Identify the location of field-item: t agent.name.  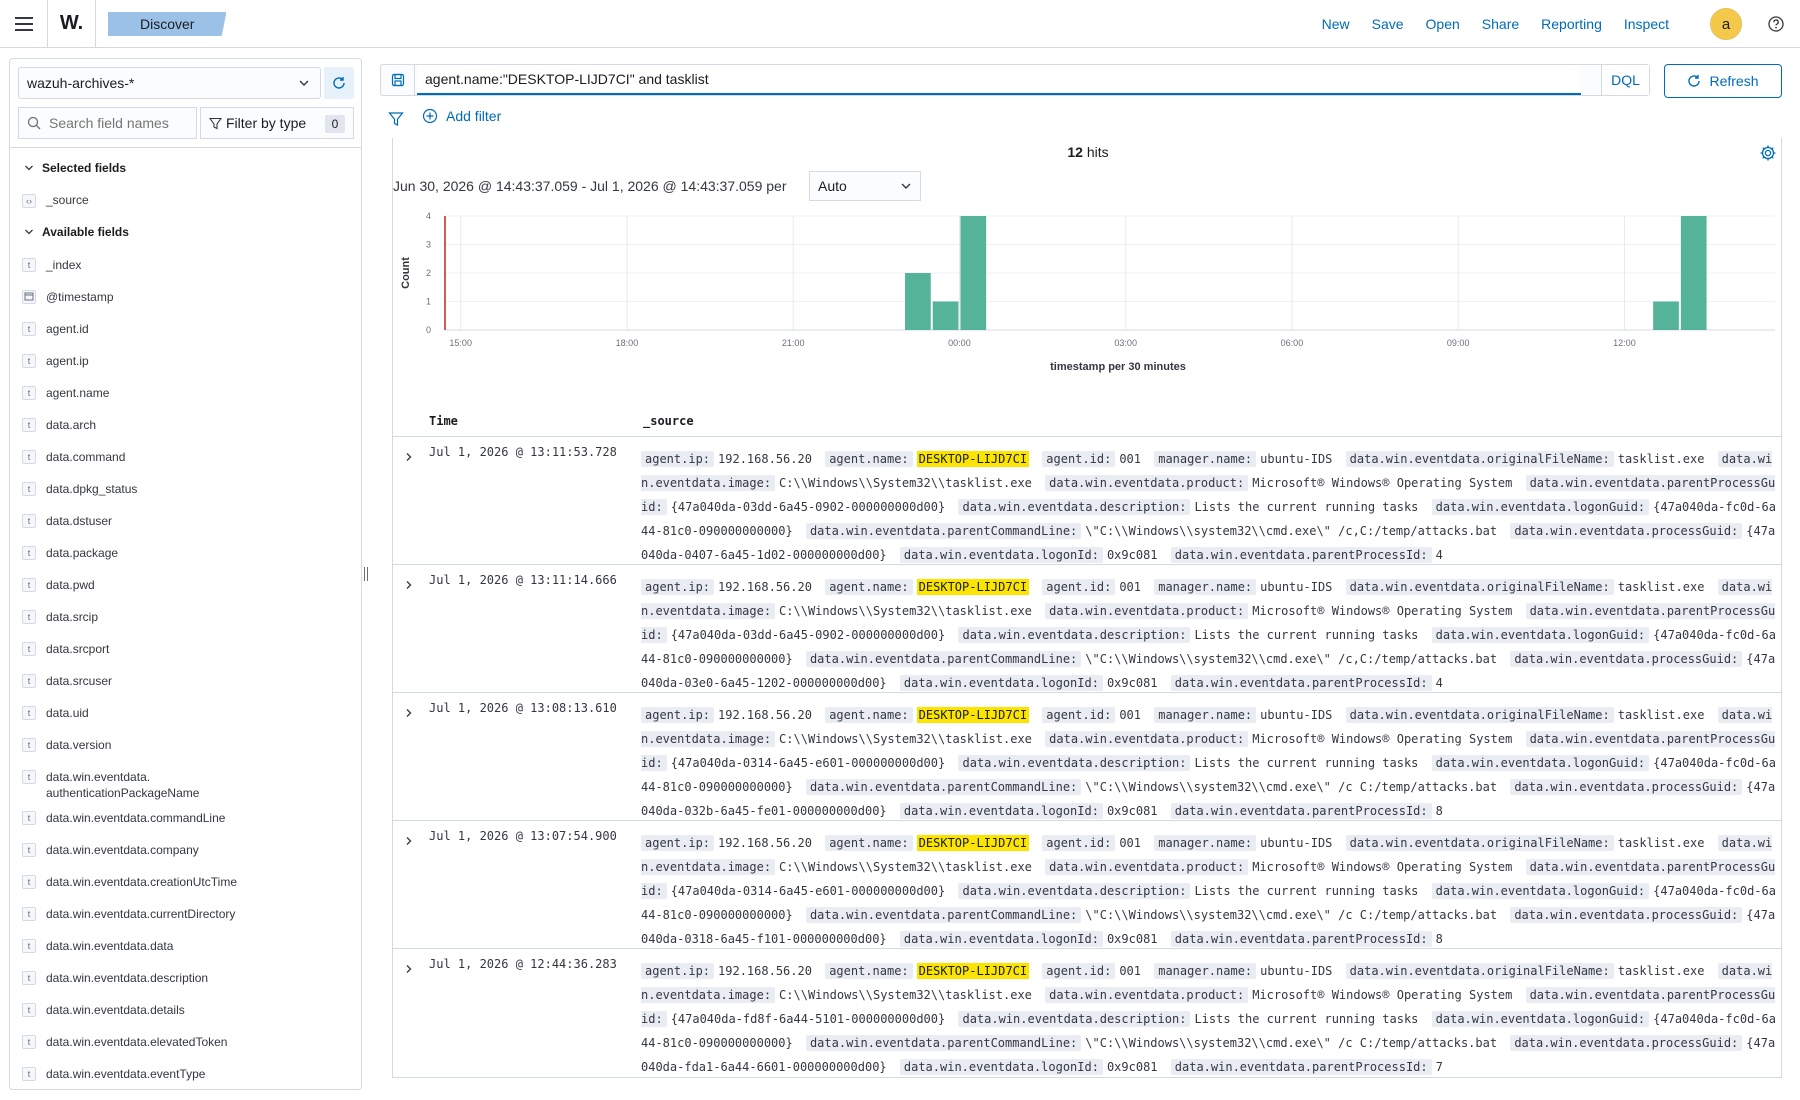
(65, 393).